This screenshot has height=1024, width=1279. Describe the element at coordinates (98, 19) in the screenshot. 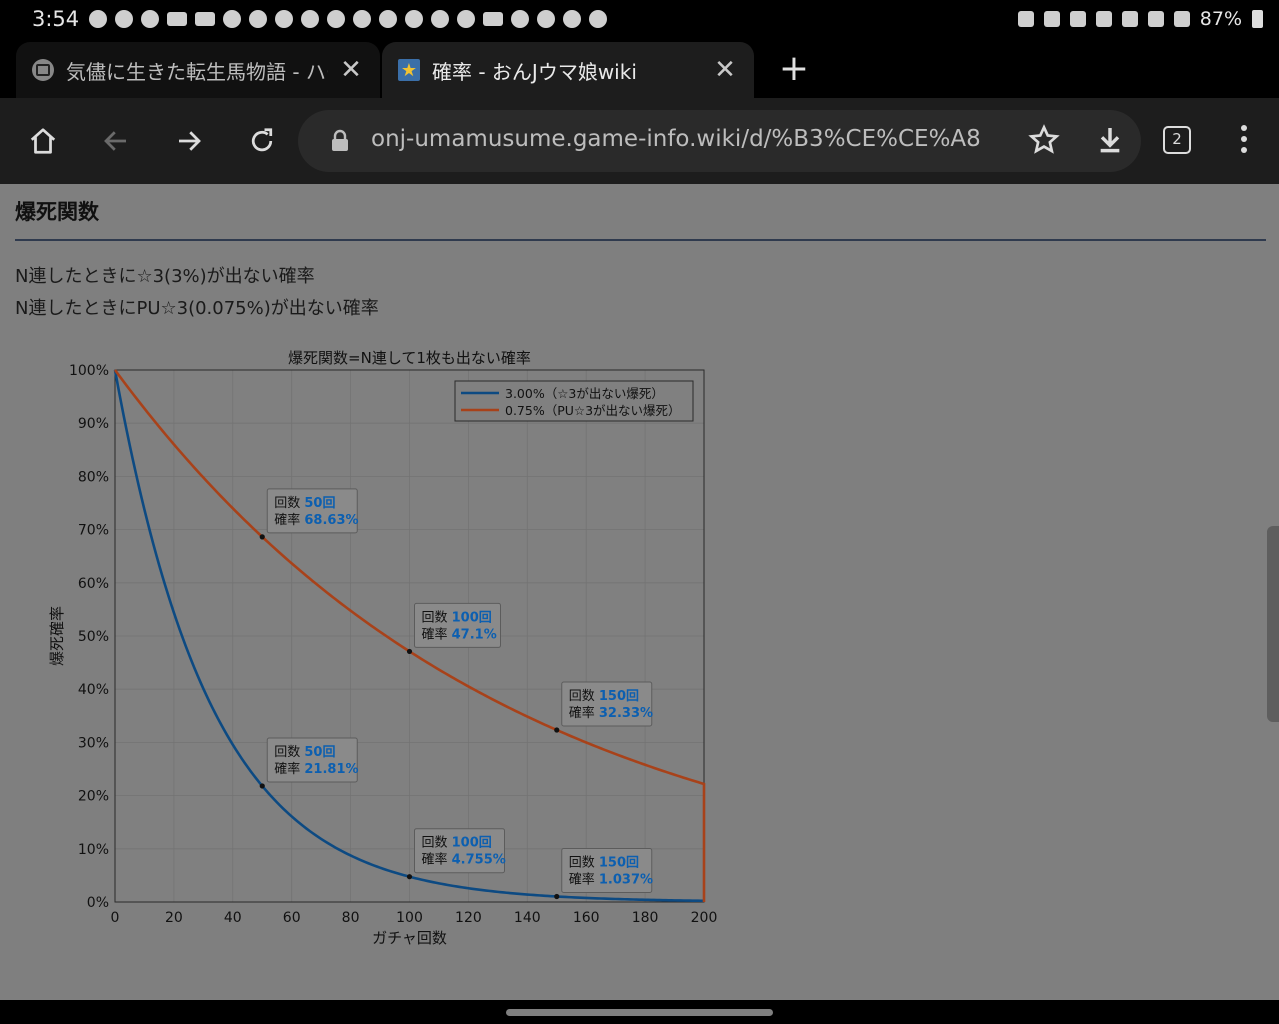

I see `messenger-icon` at that location.